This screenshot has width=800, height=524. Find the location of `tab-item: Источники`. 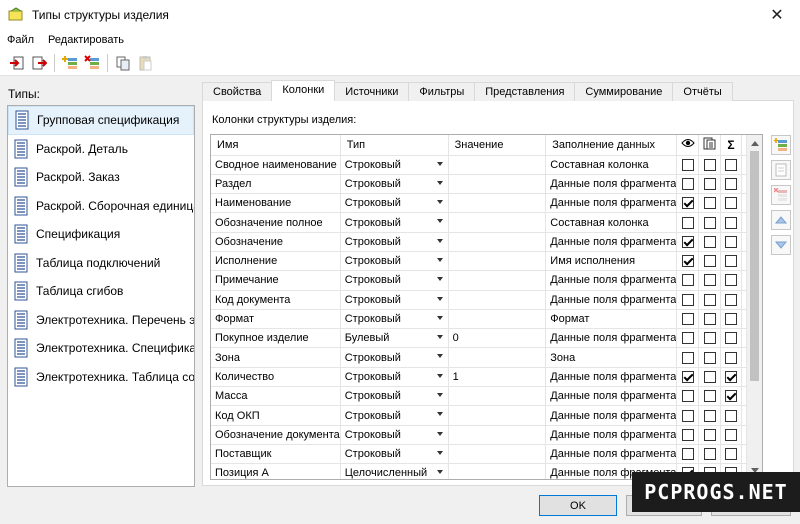

tab-item: Источники is located at coordinates (372, 91).